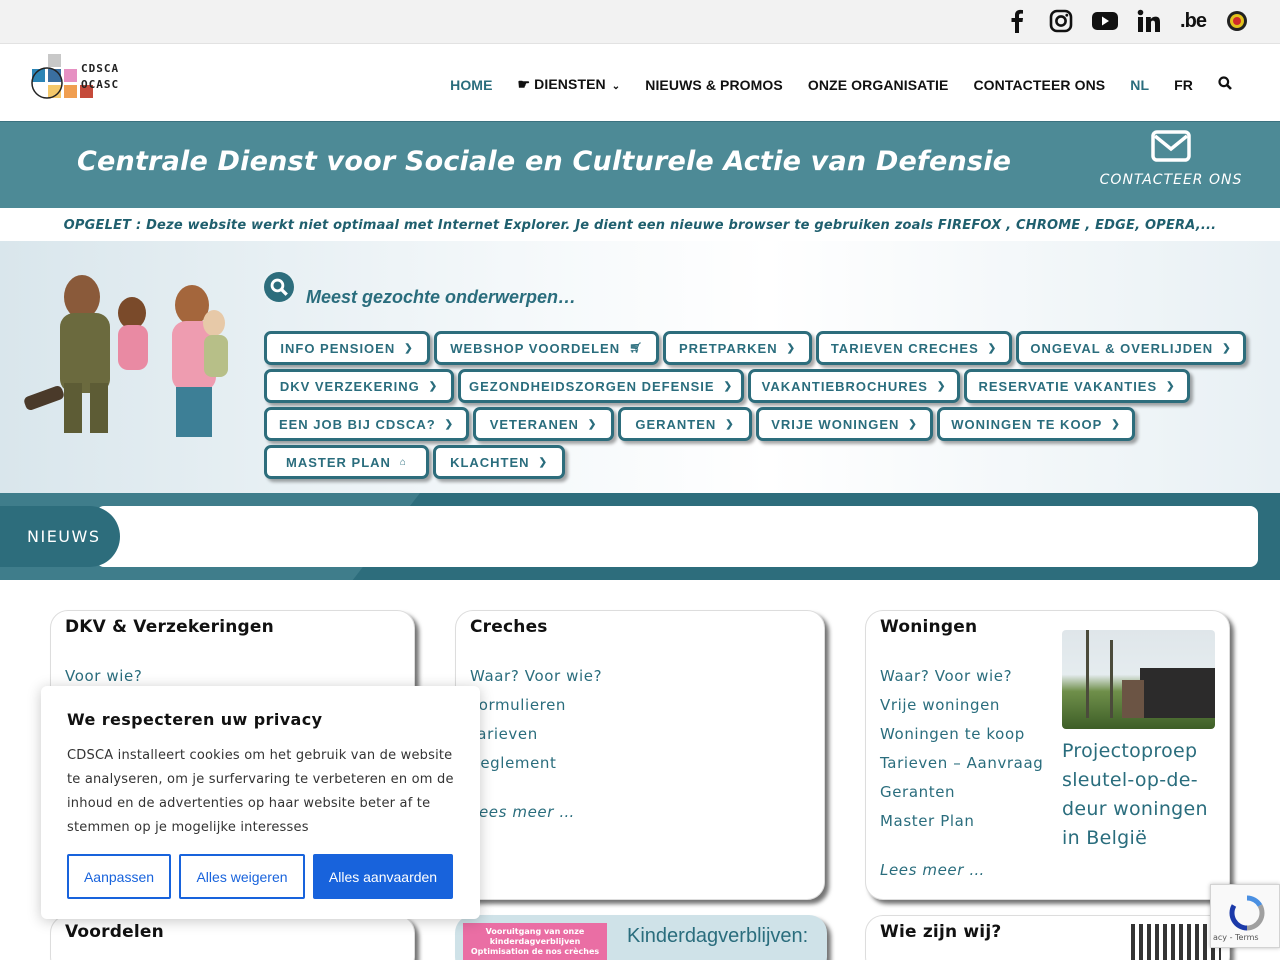 Image resolution: width=1280 pixels, height=960 pixels. What do you see at coordinates (1027, 424) in the screenshot?
I see `chip-label: WONINGEN TE KOOP` at bounding box center [1027, 424].